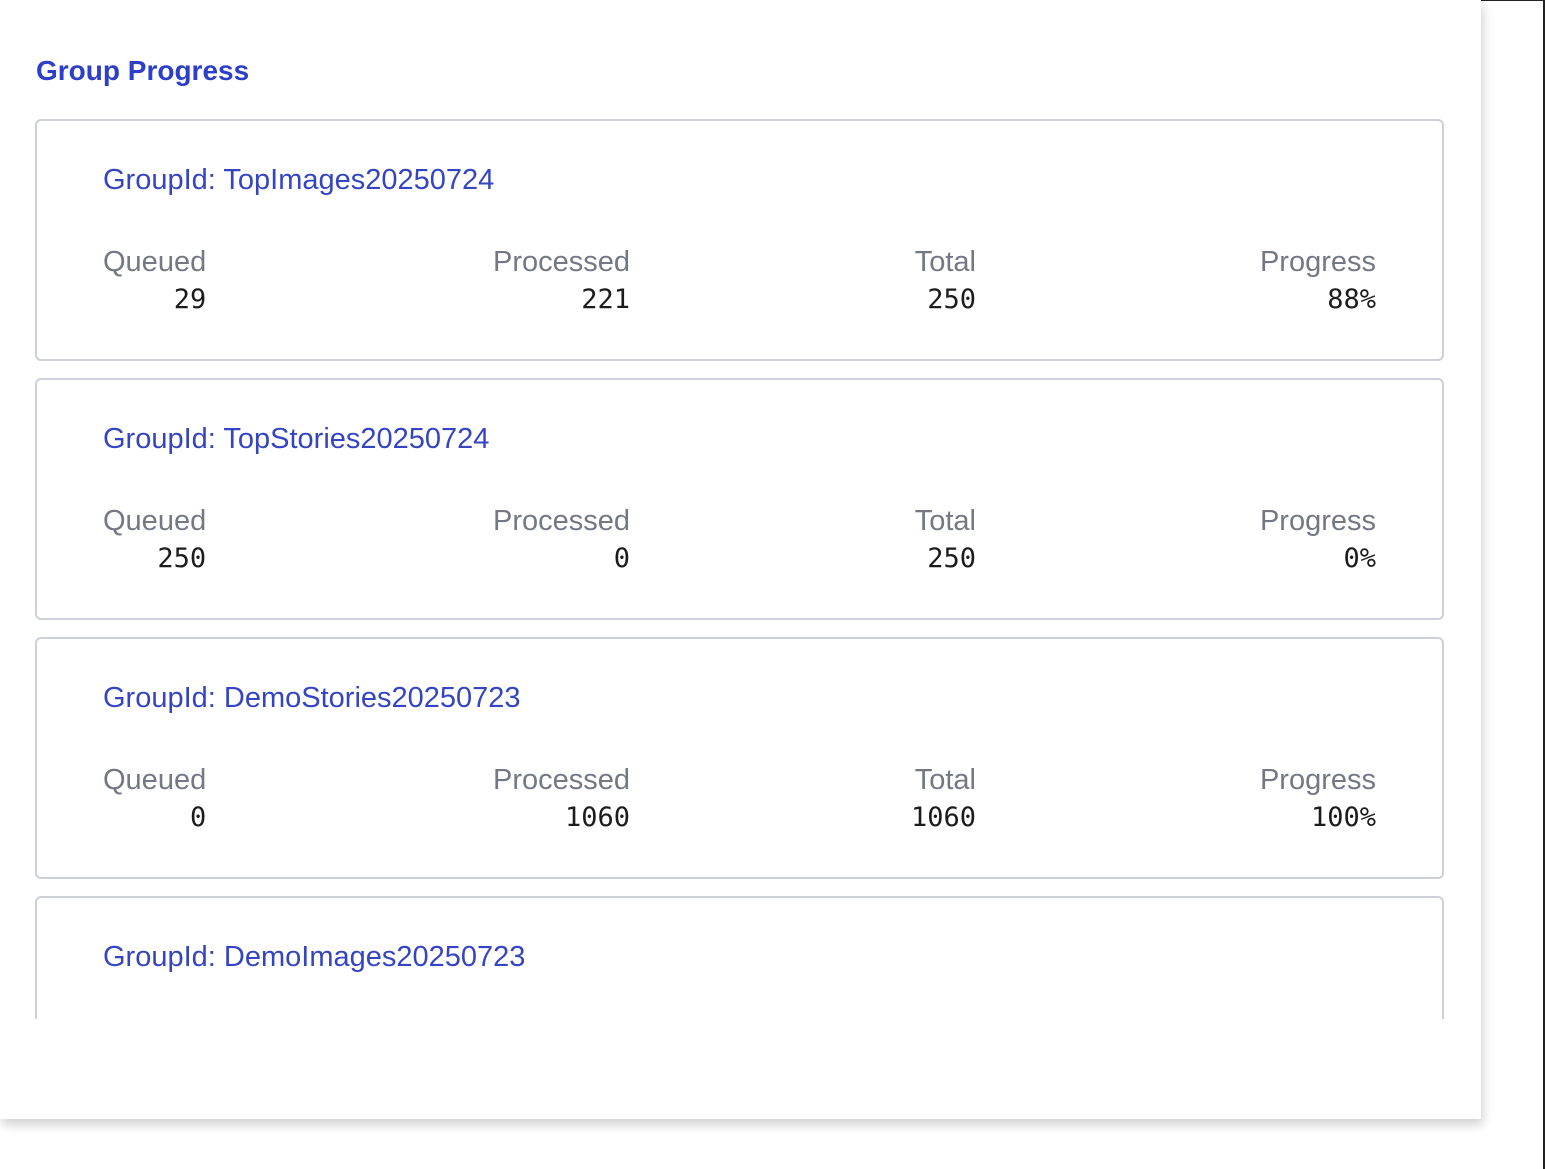  Describe the element at coordinates (314, 957) in the screenshot. I see `group-id-title: GroupId: DemoImages20250723` at that location.